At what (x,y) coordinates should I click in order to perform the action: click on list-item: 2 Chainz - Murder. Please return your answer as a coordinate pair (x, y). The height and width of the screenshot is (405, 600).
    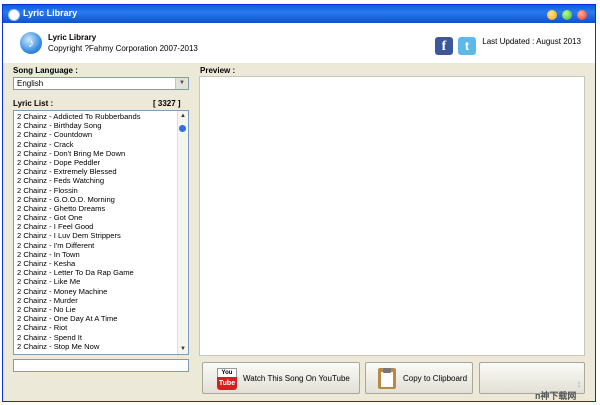
    Looking at the image, I should click on (102, 300).